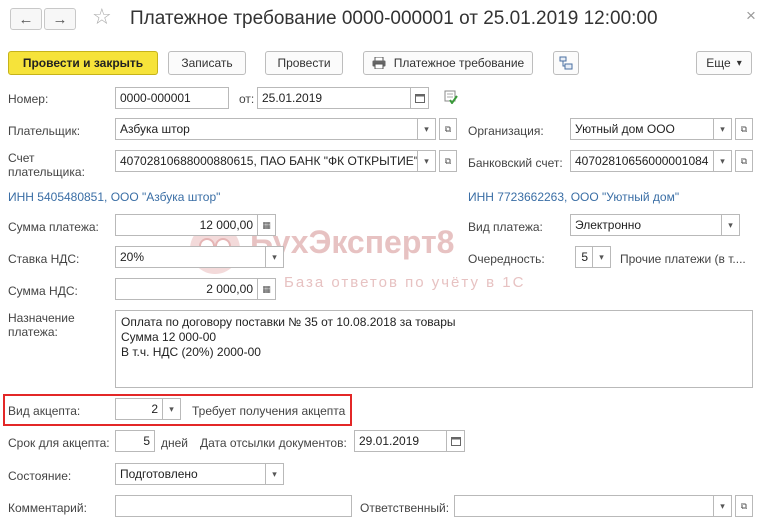  I want to click on back-button: ←, so click(26, 19).